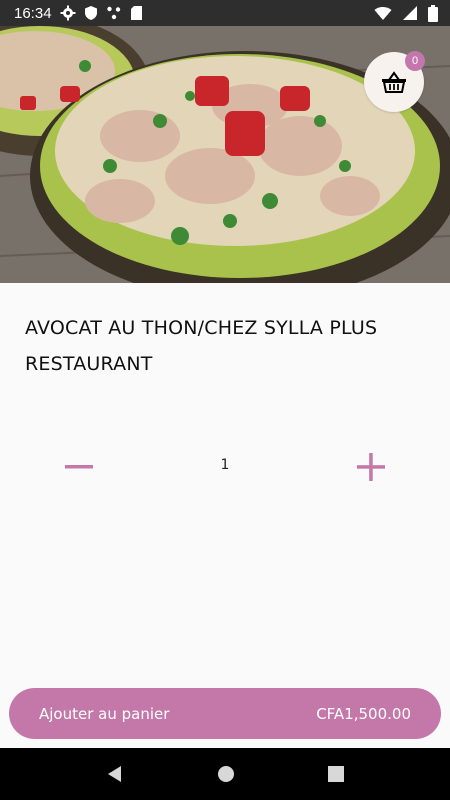 This screenshot has height=800, width=450. I want to click on minus-icon, so click(79, 467).